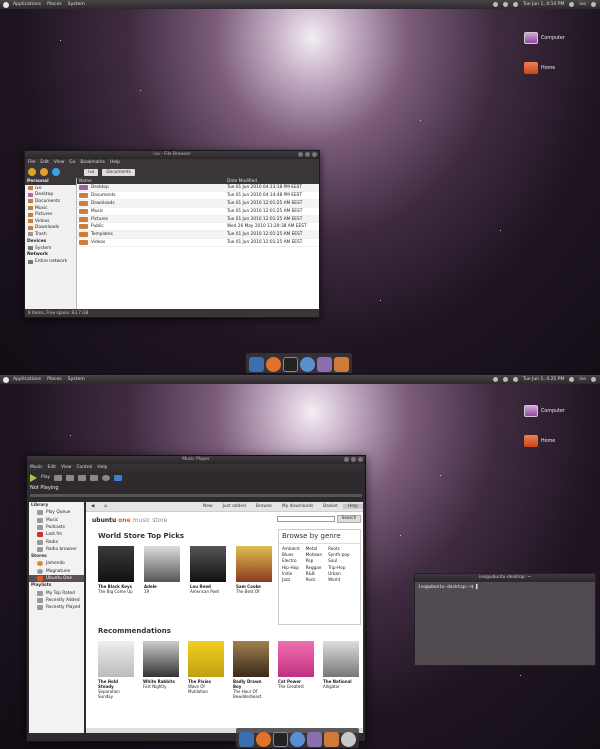  Describe the element at coordinates (307, 364) in the screenshot. I see `rhythmbox-icon` at that location.